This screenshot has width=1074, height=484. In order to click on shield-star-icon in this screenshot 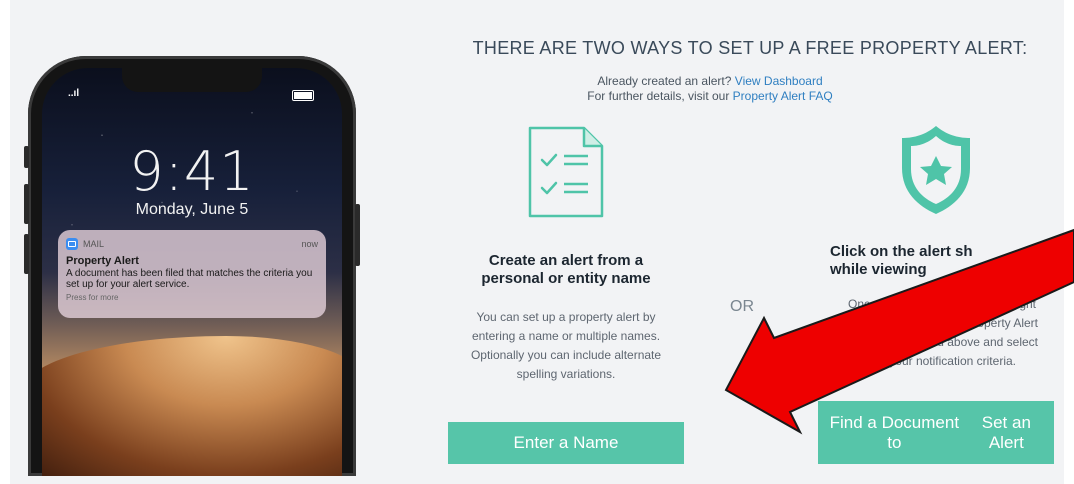, I will do `click(936, 170)`.